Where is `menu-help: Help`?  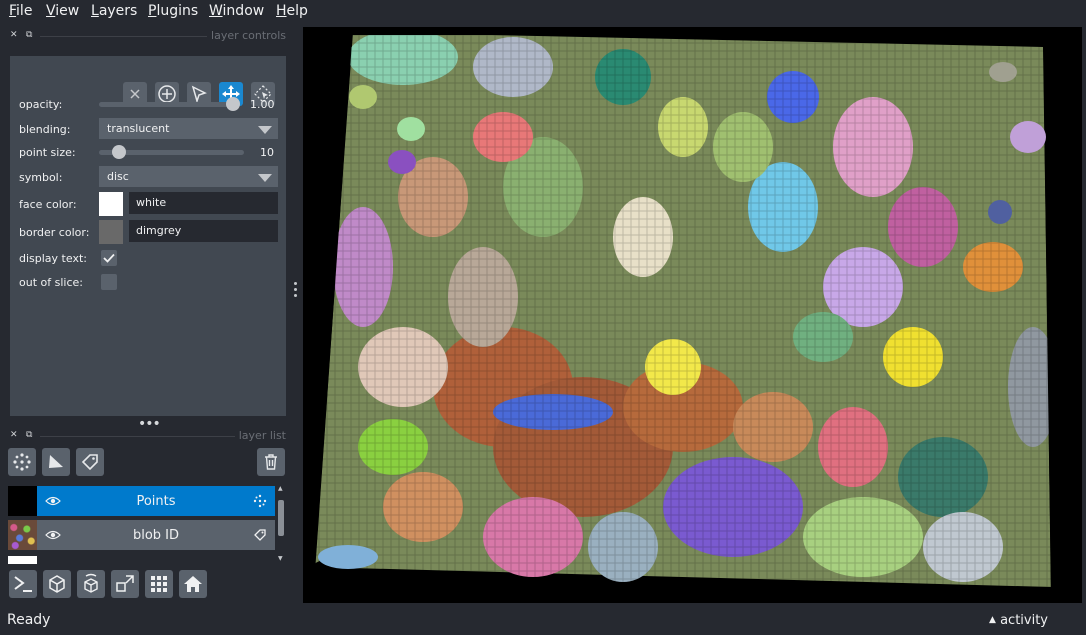
menu-help: Help is located at coordinates (292, 11).